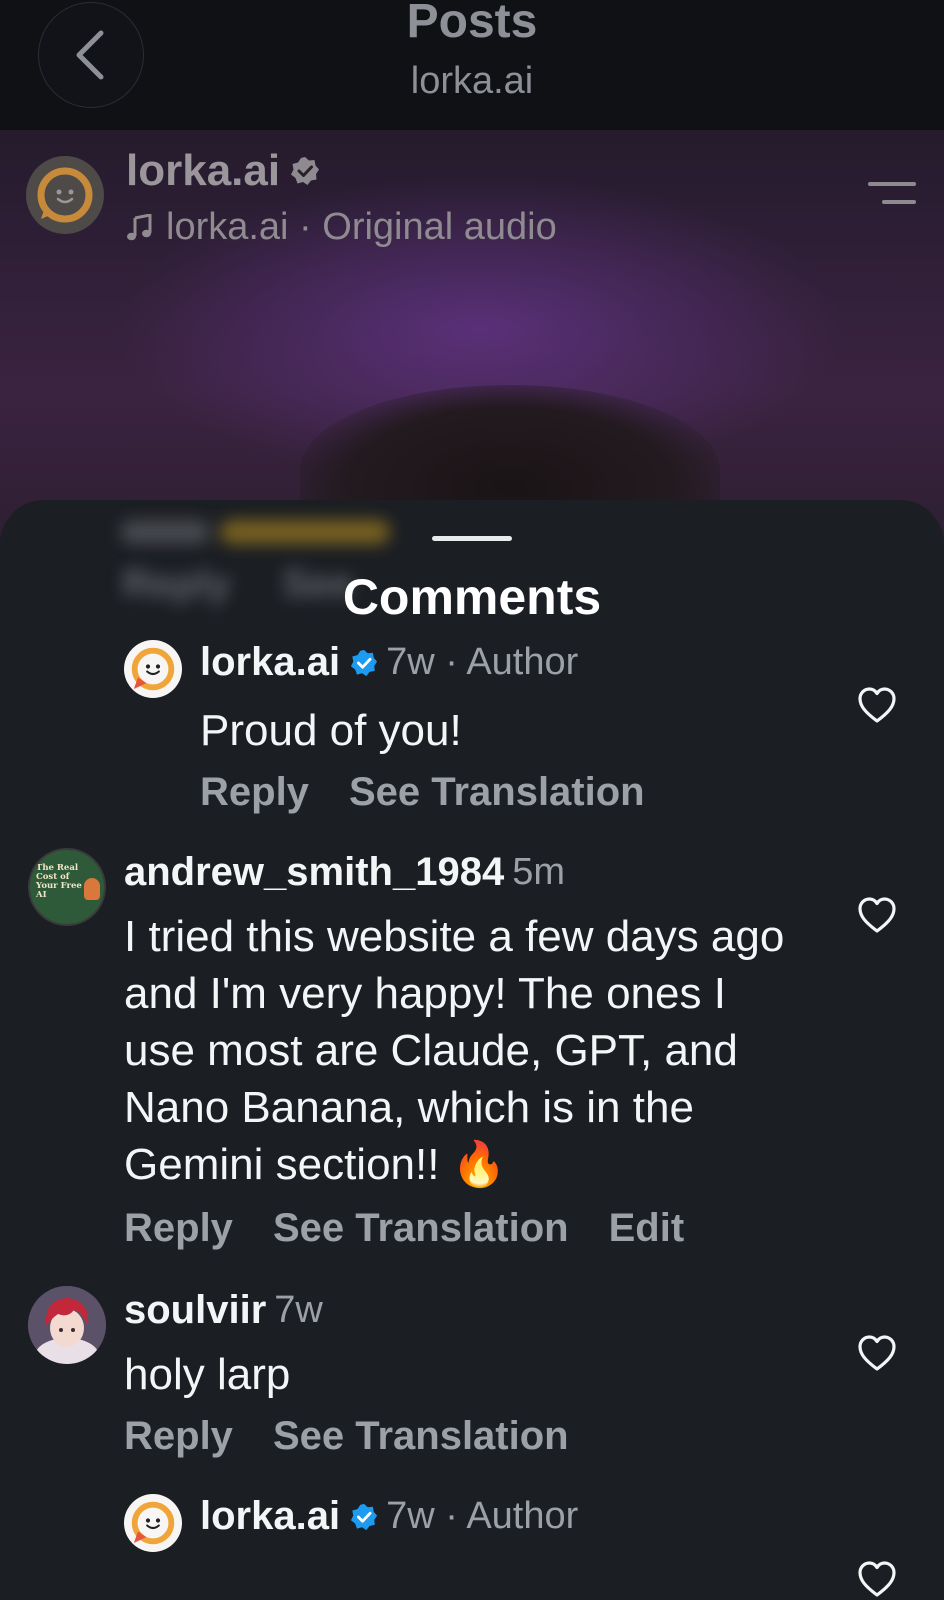 The image size is (944, 1600). Describe the element at coordinates (59, 881) in the screenshot. I see `avatar-book-cover: The Real Cost of Your Free AI` at that location.